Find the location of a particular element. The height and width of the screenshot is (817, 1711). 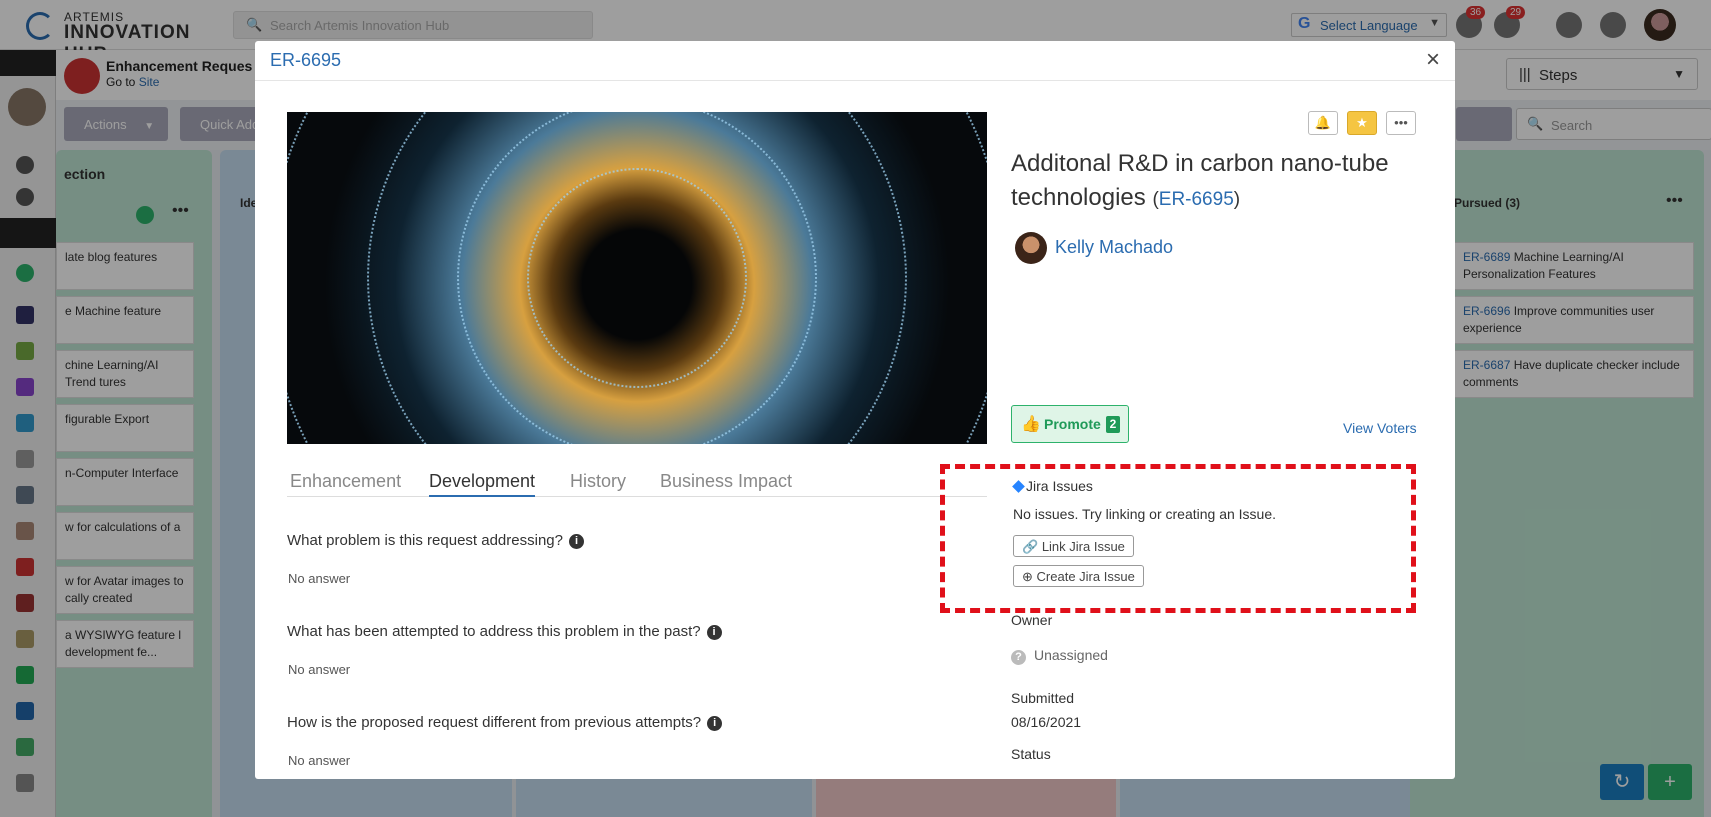

tab-history: History is located at coordinates (598, 481).